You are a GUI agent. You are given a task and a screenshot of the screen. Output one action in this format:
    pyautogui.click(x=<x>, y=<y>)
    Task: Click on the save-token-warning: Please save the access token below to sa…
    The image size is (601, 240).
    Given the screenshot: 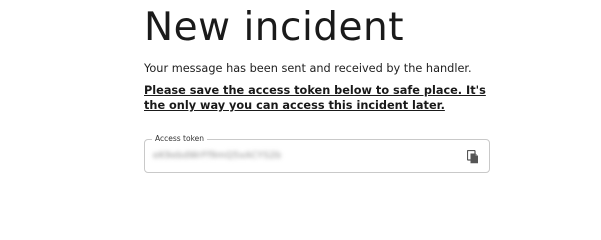 What is the action you would take?
    pyautogui.click(x=315, y=98)
    